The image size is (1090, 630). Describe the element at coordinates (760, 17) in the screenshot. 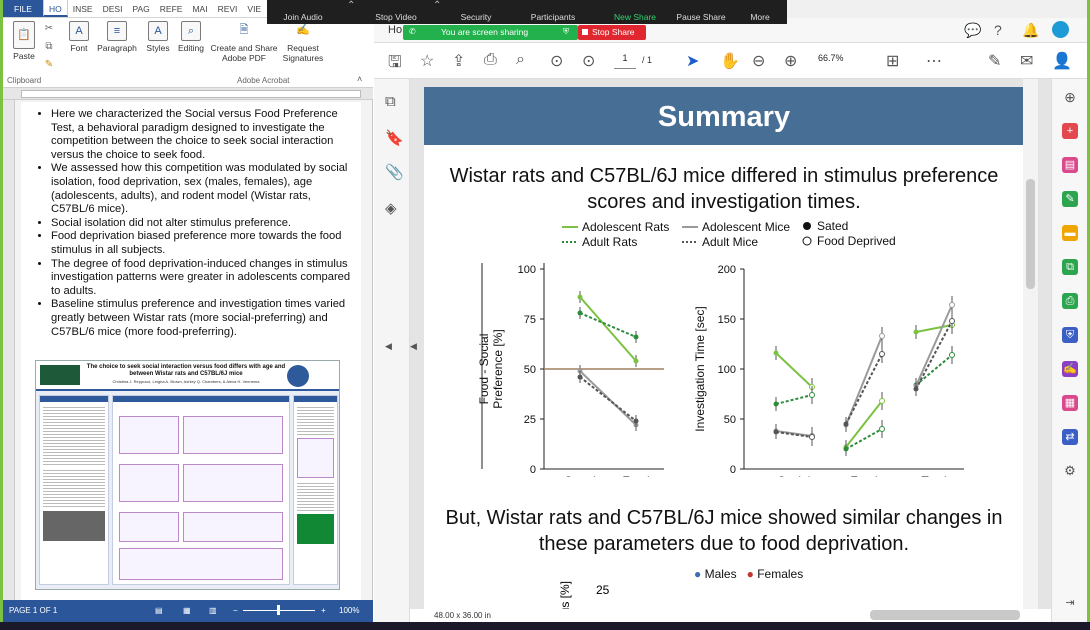

I see `more-button: More` at that location.